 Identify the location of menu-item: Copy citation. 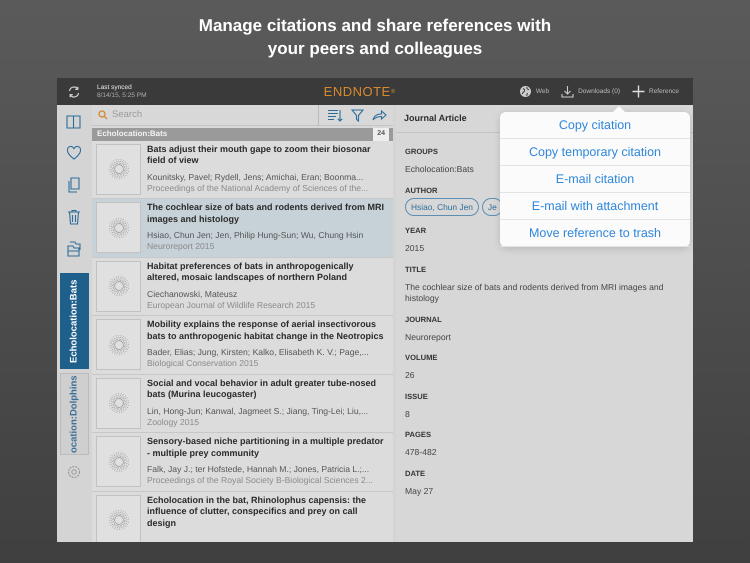
(595, 125).